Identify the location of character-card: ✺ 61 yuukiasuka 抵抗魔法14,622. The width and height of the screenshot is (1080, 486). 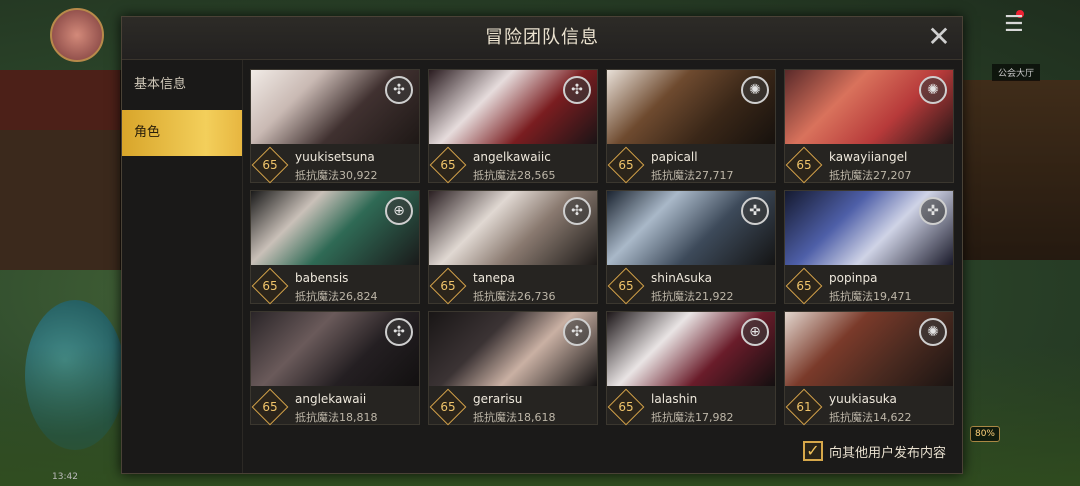
(869, 368).